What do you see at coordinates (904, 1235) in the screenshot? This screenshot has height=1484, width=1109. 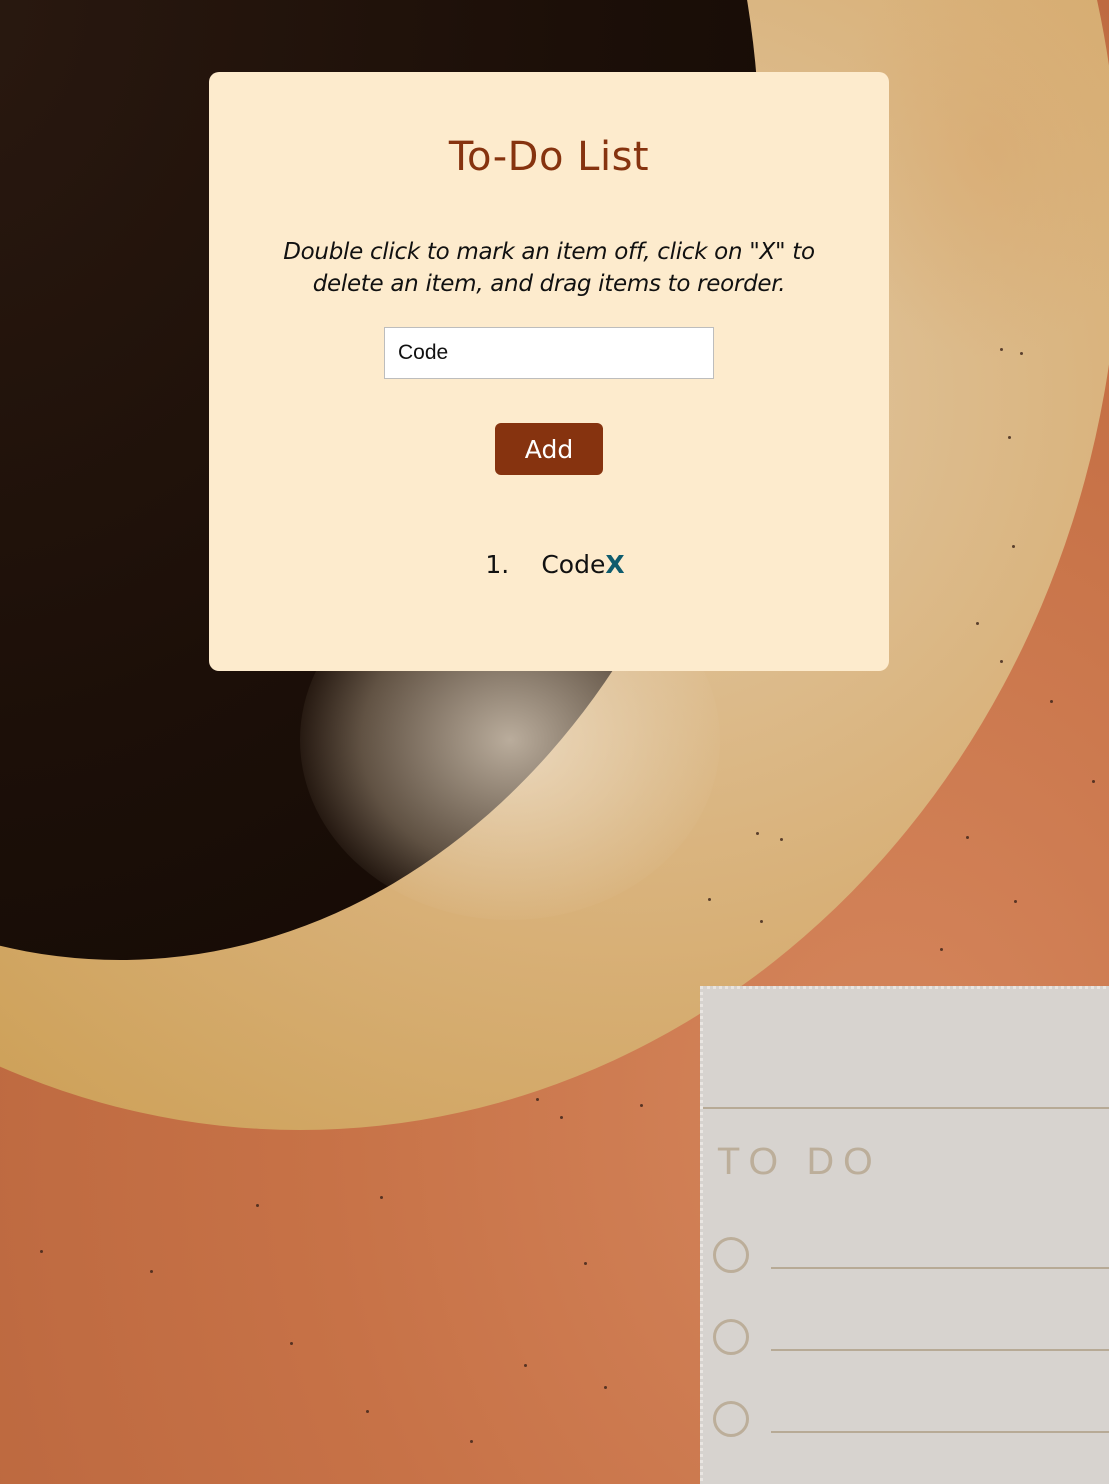 I see `todo-note-card: TO DO` at bounding box center [904, 1235].